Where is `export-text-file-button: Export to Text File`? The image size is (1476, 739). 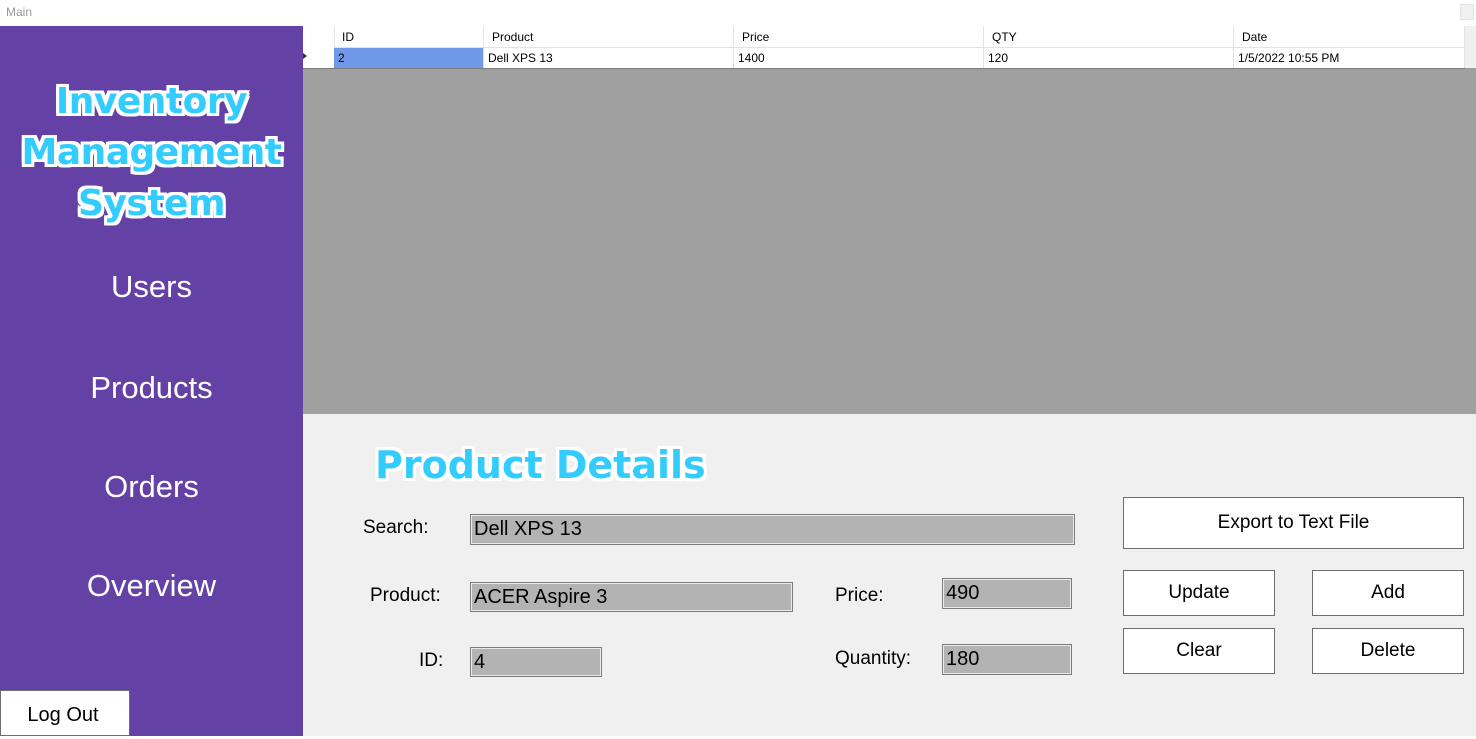
export-text-file-button: Export to Text File is located at coordinates (1293, 523).